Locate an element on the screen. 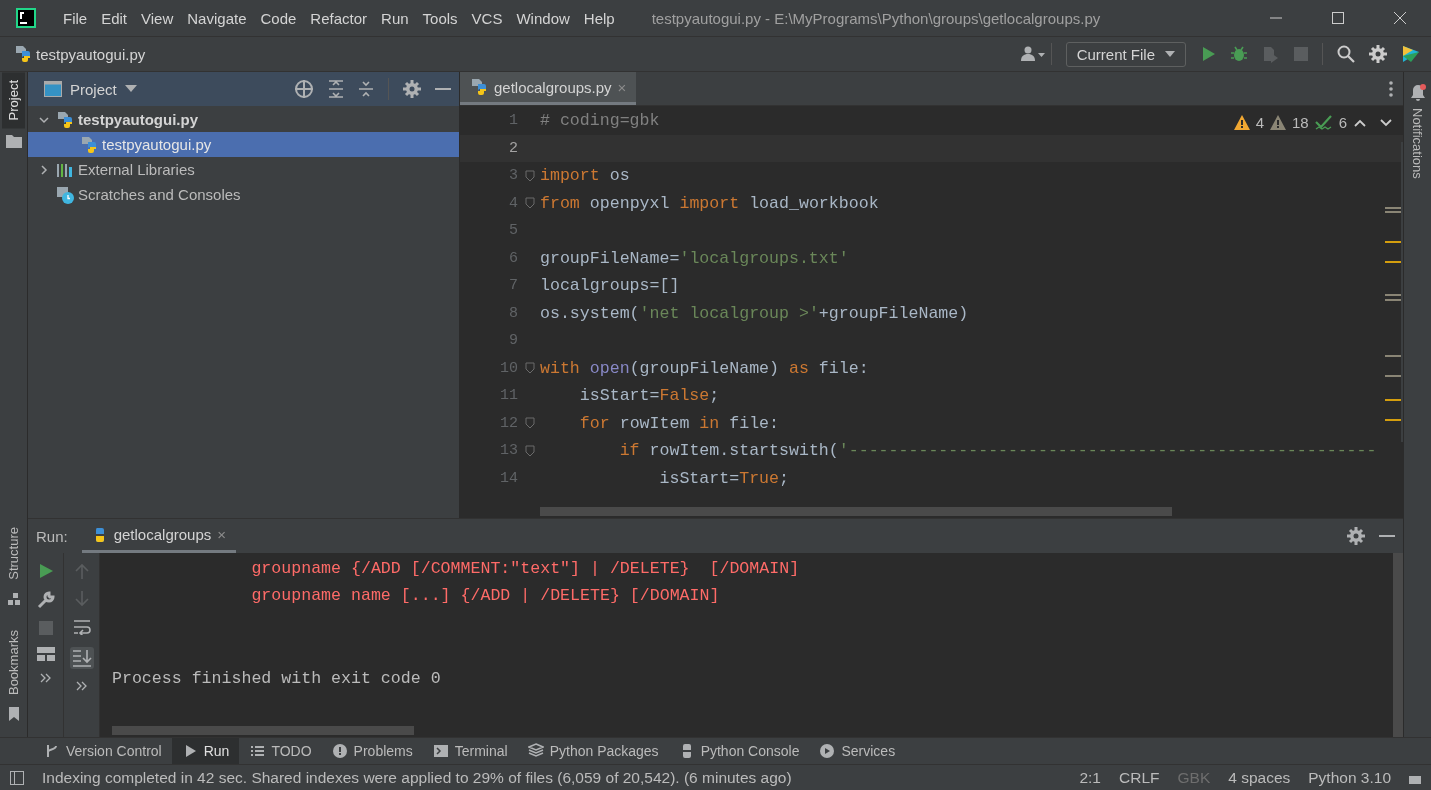 This screenshot has width=1431, height=790. editor-tab: getlocalgroups.py × is located at coordinates (548, 88).